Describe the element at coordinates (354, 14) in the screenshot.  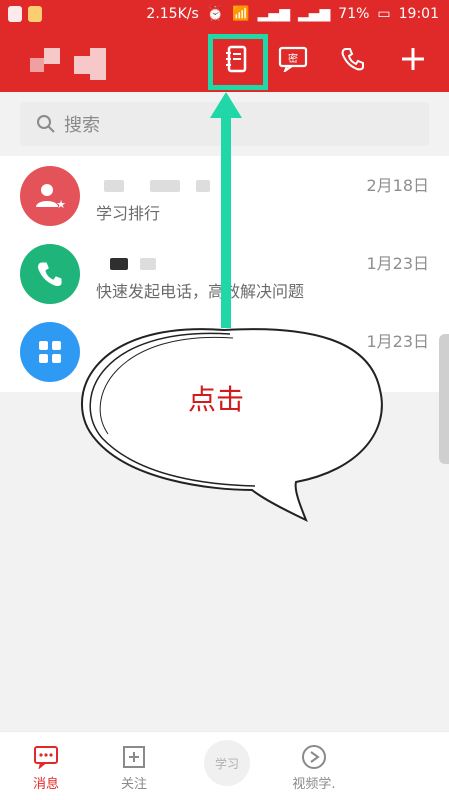
I see `battery-percent: 71%` at that location.